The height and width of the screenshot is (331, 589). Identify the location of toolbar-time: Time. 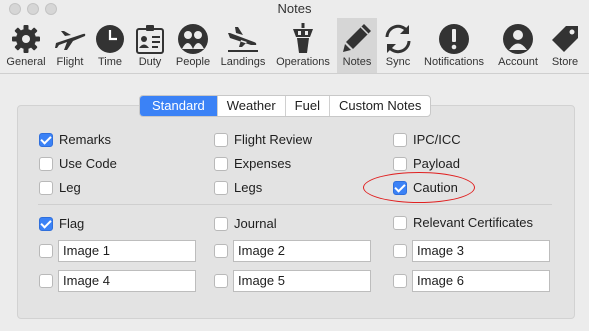
(110, 45).